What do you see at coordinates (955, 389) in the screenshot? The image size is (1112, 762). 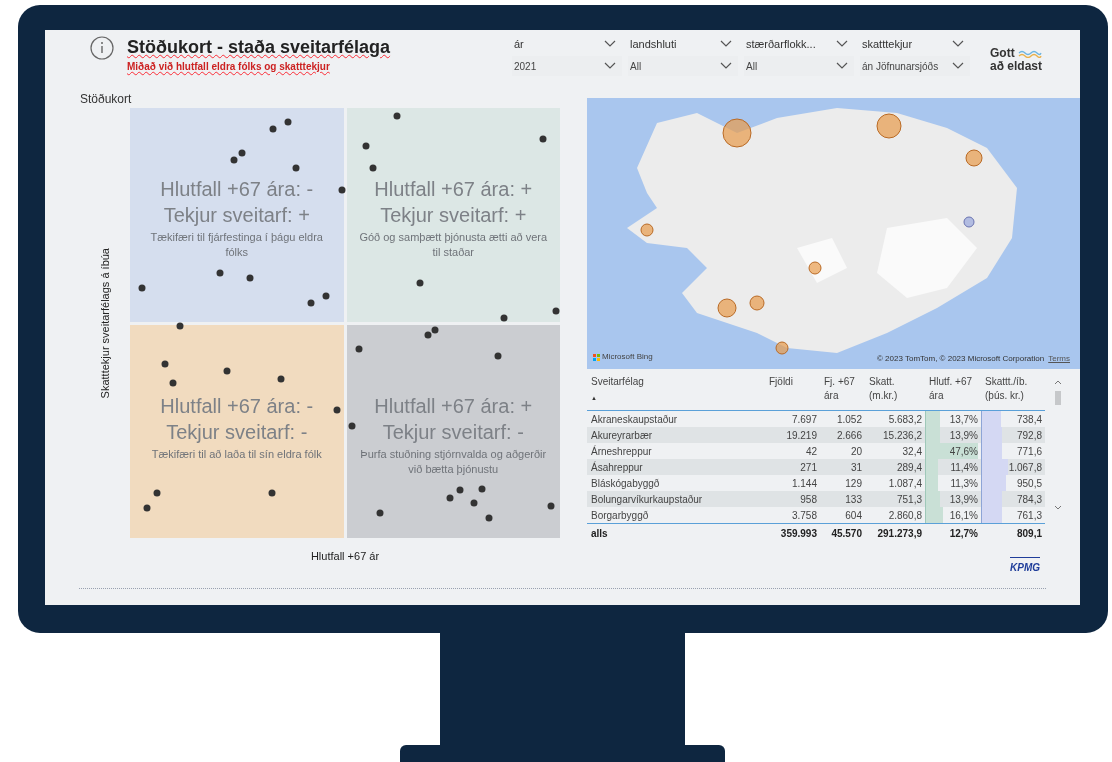 I see `column-header: Hlutf. +67 ára` at bounding box center [955, 389].